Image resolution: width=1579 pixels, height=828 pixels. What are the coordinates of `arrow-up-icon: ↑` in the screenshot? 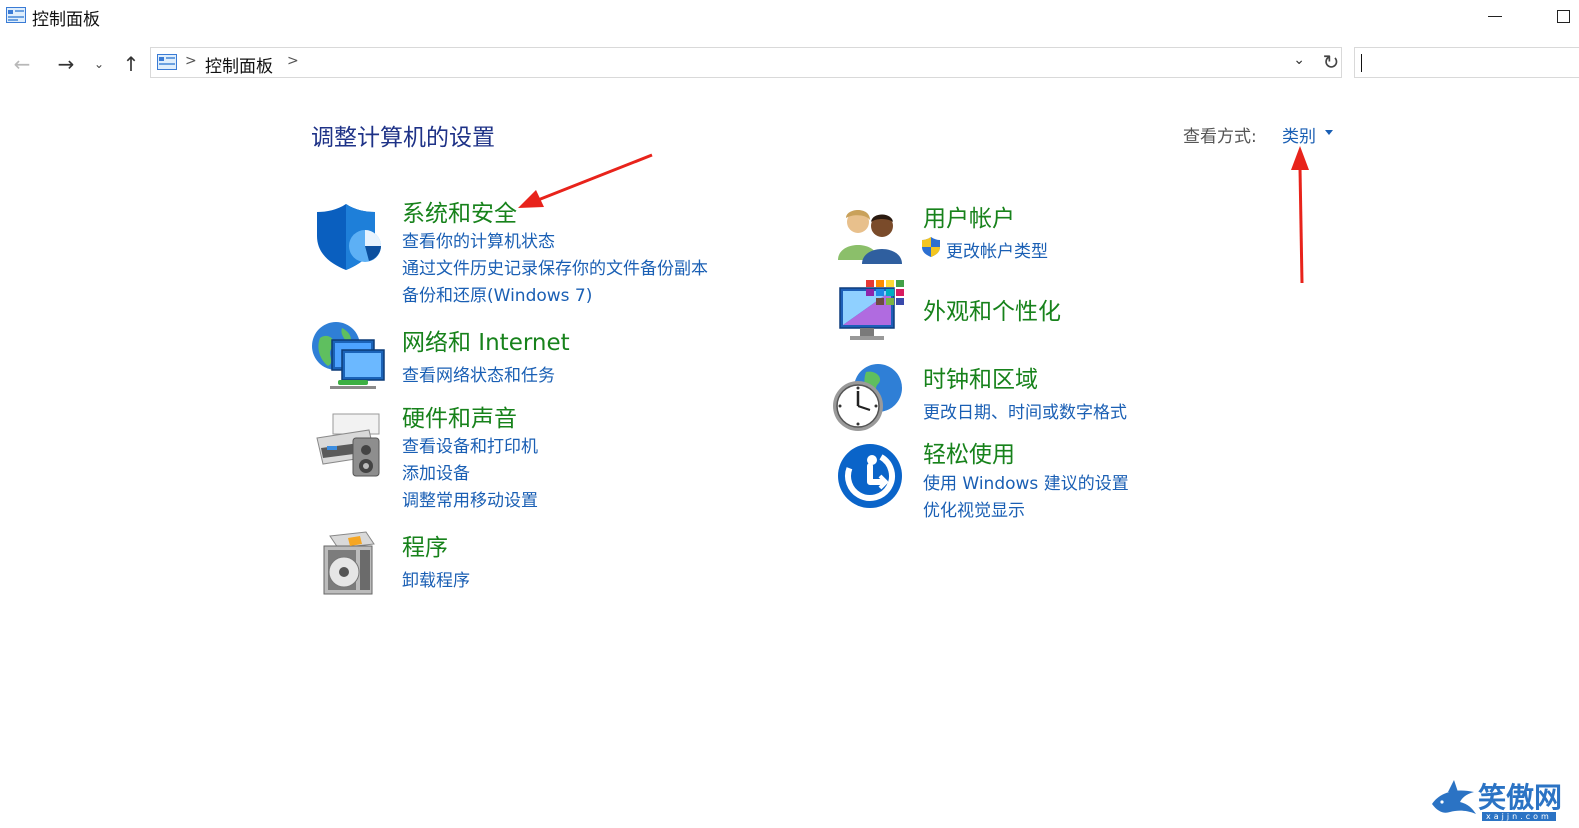 It's located at (131, 64).